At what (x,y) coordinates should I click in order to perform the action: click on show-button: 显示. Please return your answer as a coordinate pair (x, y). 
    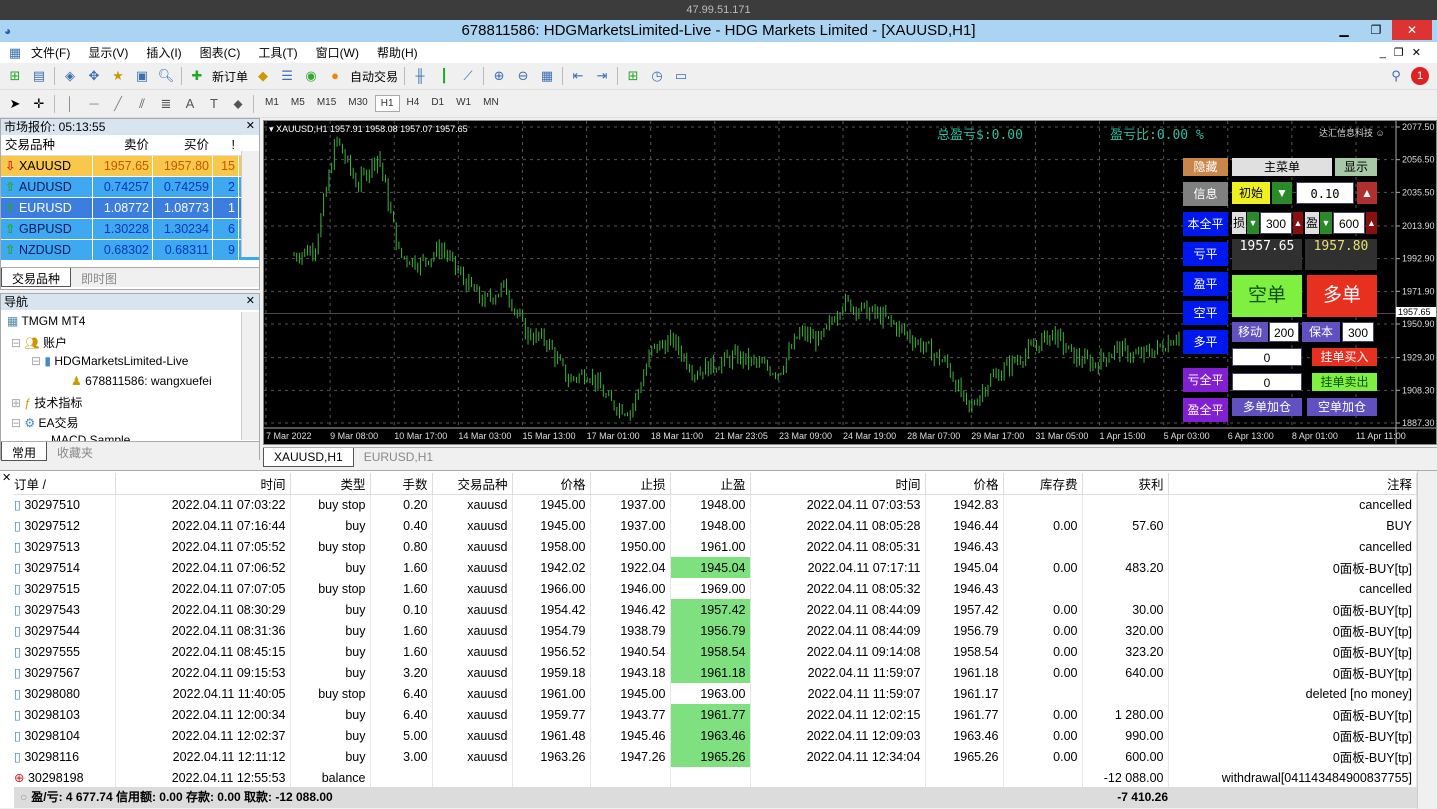
    Looking at the image, I should click on (1356, 167).